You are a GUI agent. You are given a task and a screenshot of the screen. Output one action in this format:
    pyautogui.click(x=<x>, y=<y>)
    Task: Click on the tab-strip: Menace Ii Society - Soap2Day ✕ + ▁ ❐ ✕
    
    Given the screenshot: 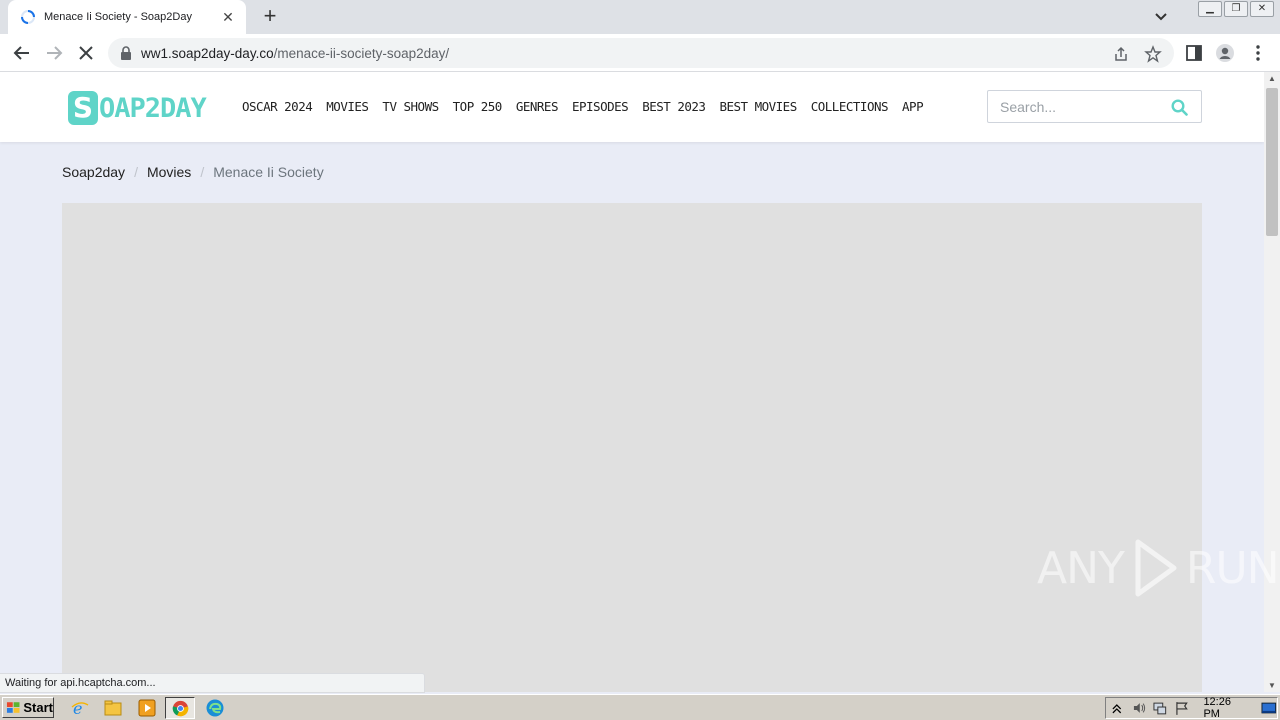 What is the action you would take?
    pyautogui.click(x=640, y=17)
    